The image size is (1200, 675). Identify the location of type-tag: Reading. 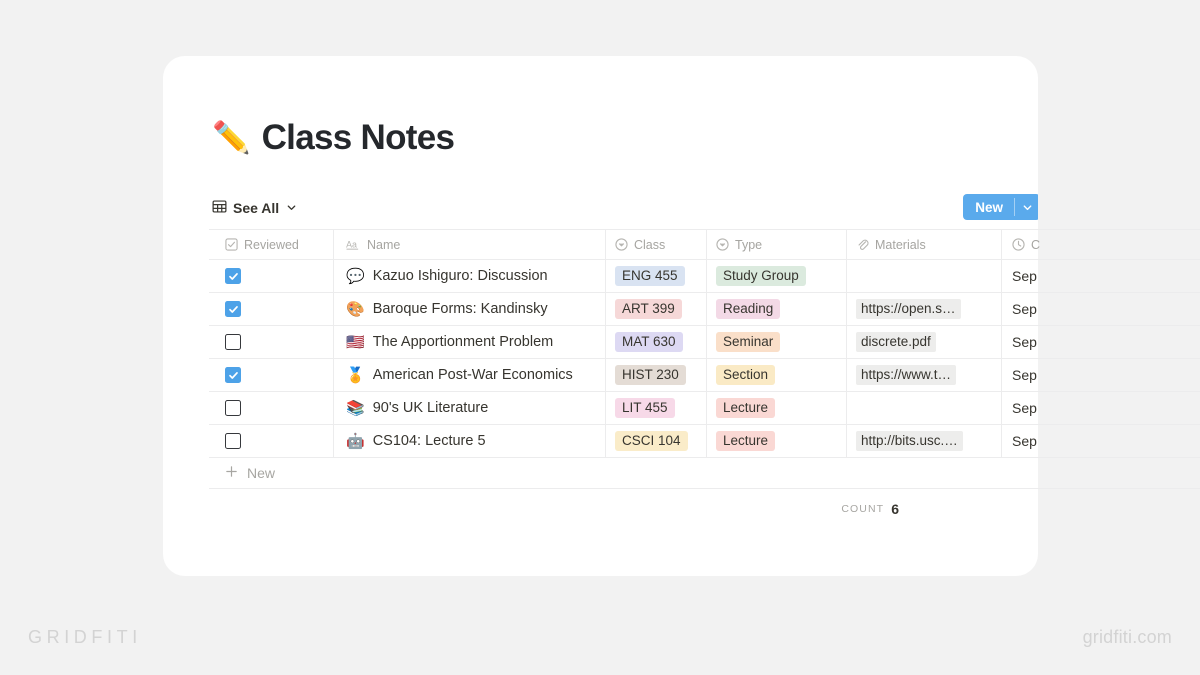
(748, 309).